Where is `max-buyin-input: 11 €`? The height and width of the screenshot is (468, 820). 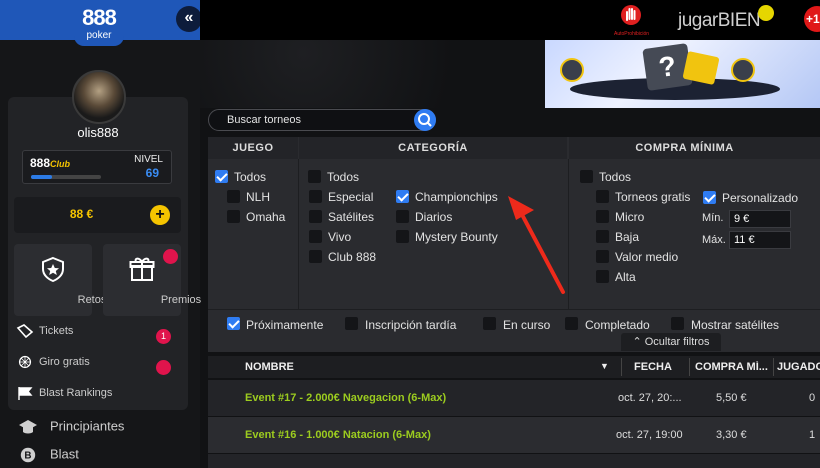 max-buyin-input: 11 € is located at coordinates (760, 240).